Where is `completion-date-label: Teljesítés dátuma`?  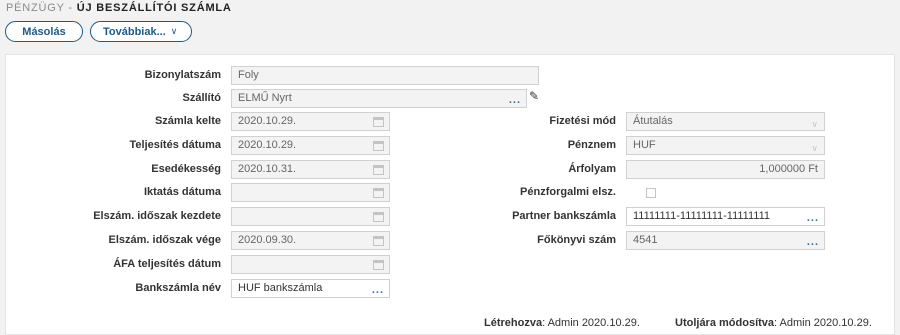
completion-date-label: Teljesítés dátuma is located at coordinates (175, 145).